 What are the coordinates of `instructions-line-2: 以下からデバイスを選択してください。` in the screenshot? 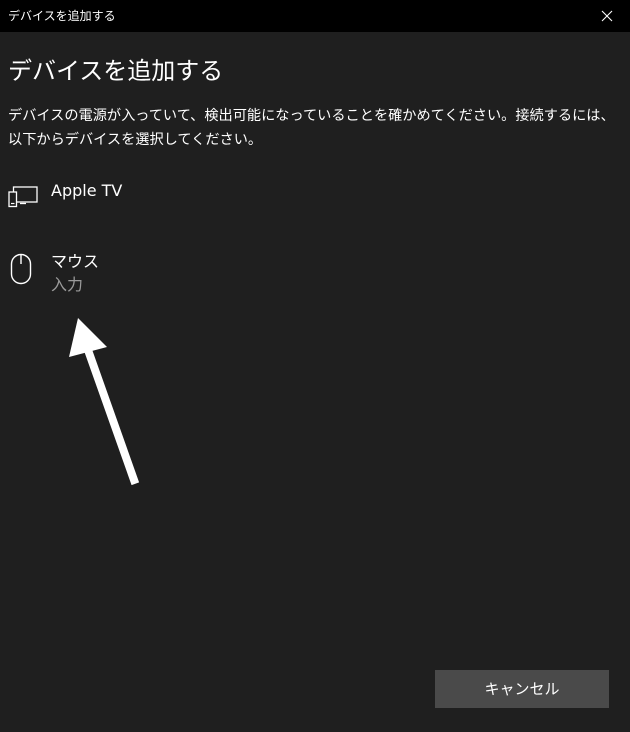 It's located at (135, 140).